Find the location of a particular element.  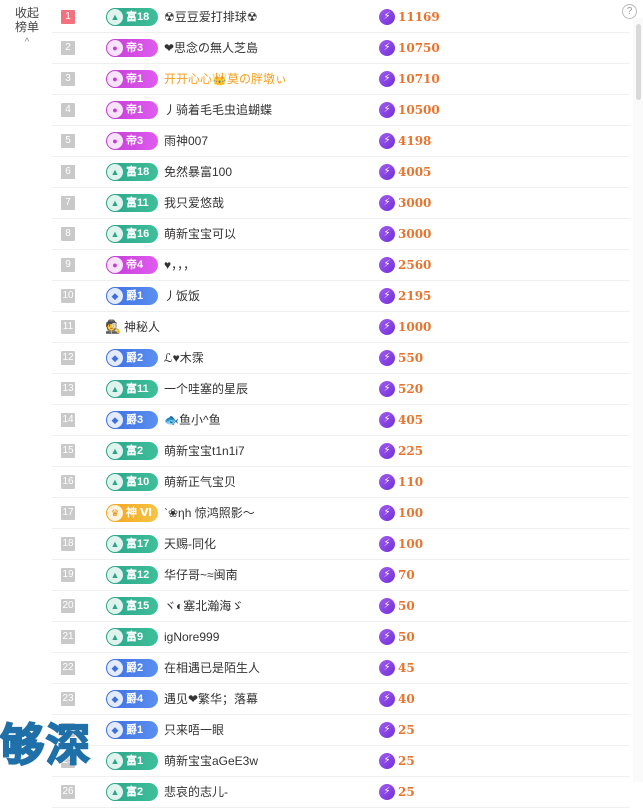

score-value: 25 is located at coordinates (406, 761).